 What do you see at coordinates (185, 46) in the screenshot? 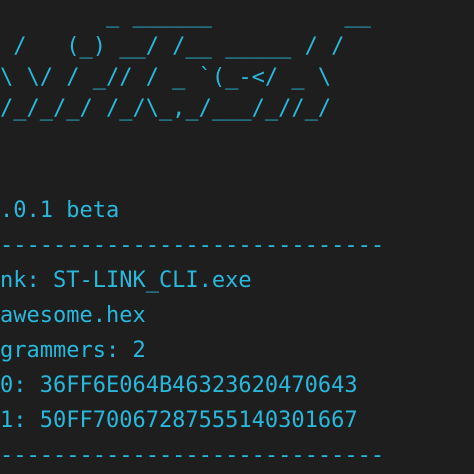
I see `banner-line-2: / (_) __/ /__ _____ / /` at bounding box center [185, 46].